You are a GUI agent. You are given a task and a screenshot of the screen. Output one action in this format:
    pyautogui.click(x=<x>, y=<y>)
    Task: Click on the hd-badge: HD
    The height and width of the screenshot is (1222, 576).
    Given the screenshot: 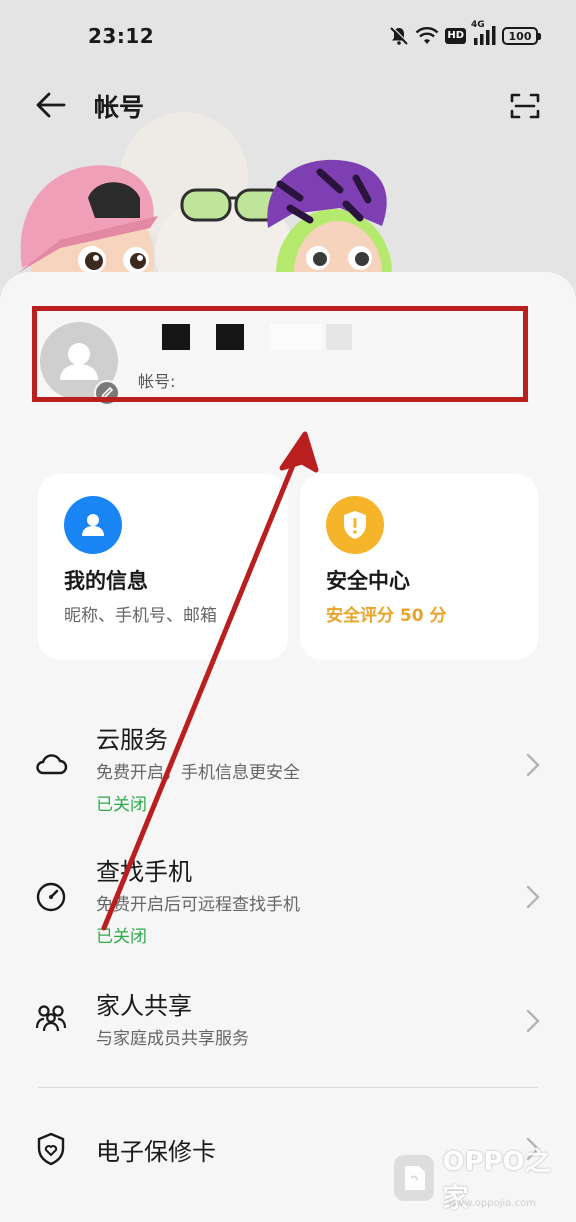 What is the action you would take?
    pyautogui.click(x=455, y=36)
    